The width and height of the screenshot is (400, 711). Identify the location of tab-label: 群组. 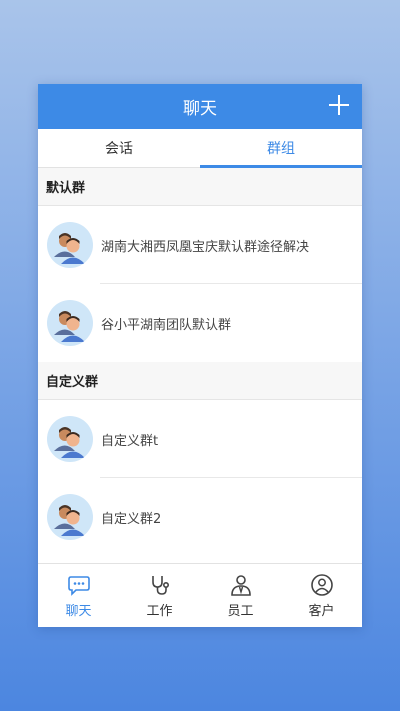
(281, 149).